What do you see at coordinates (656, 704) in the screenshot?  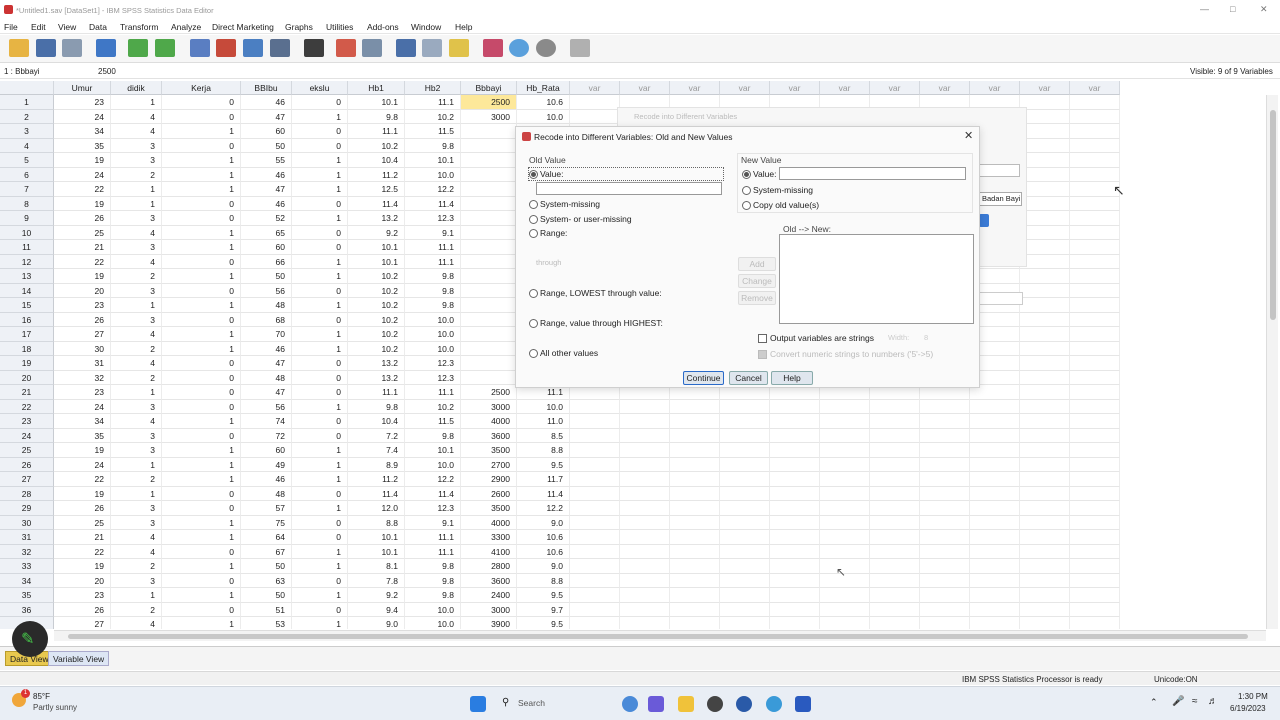 I see `teams-icon` at bounding box center [656, 704].